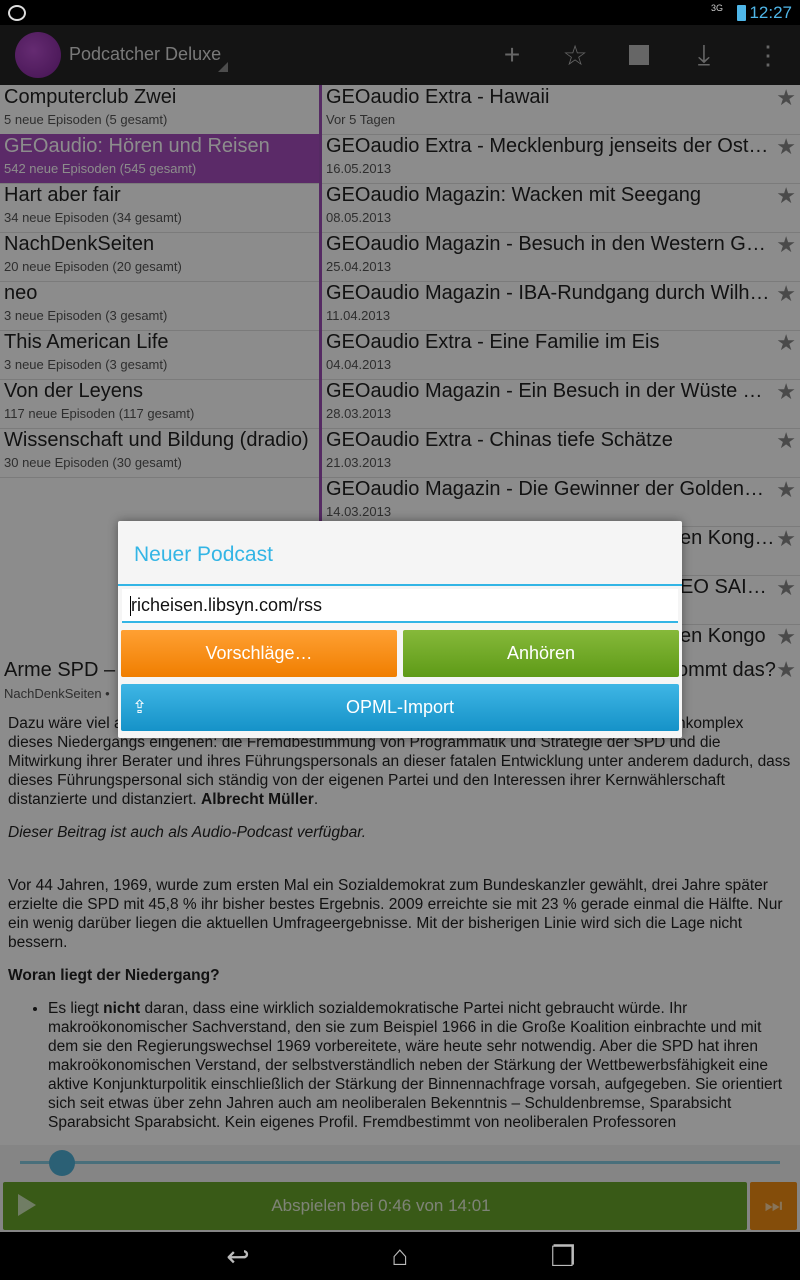  I want to click on network-indicator: 3G, so click(717, 8).